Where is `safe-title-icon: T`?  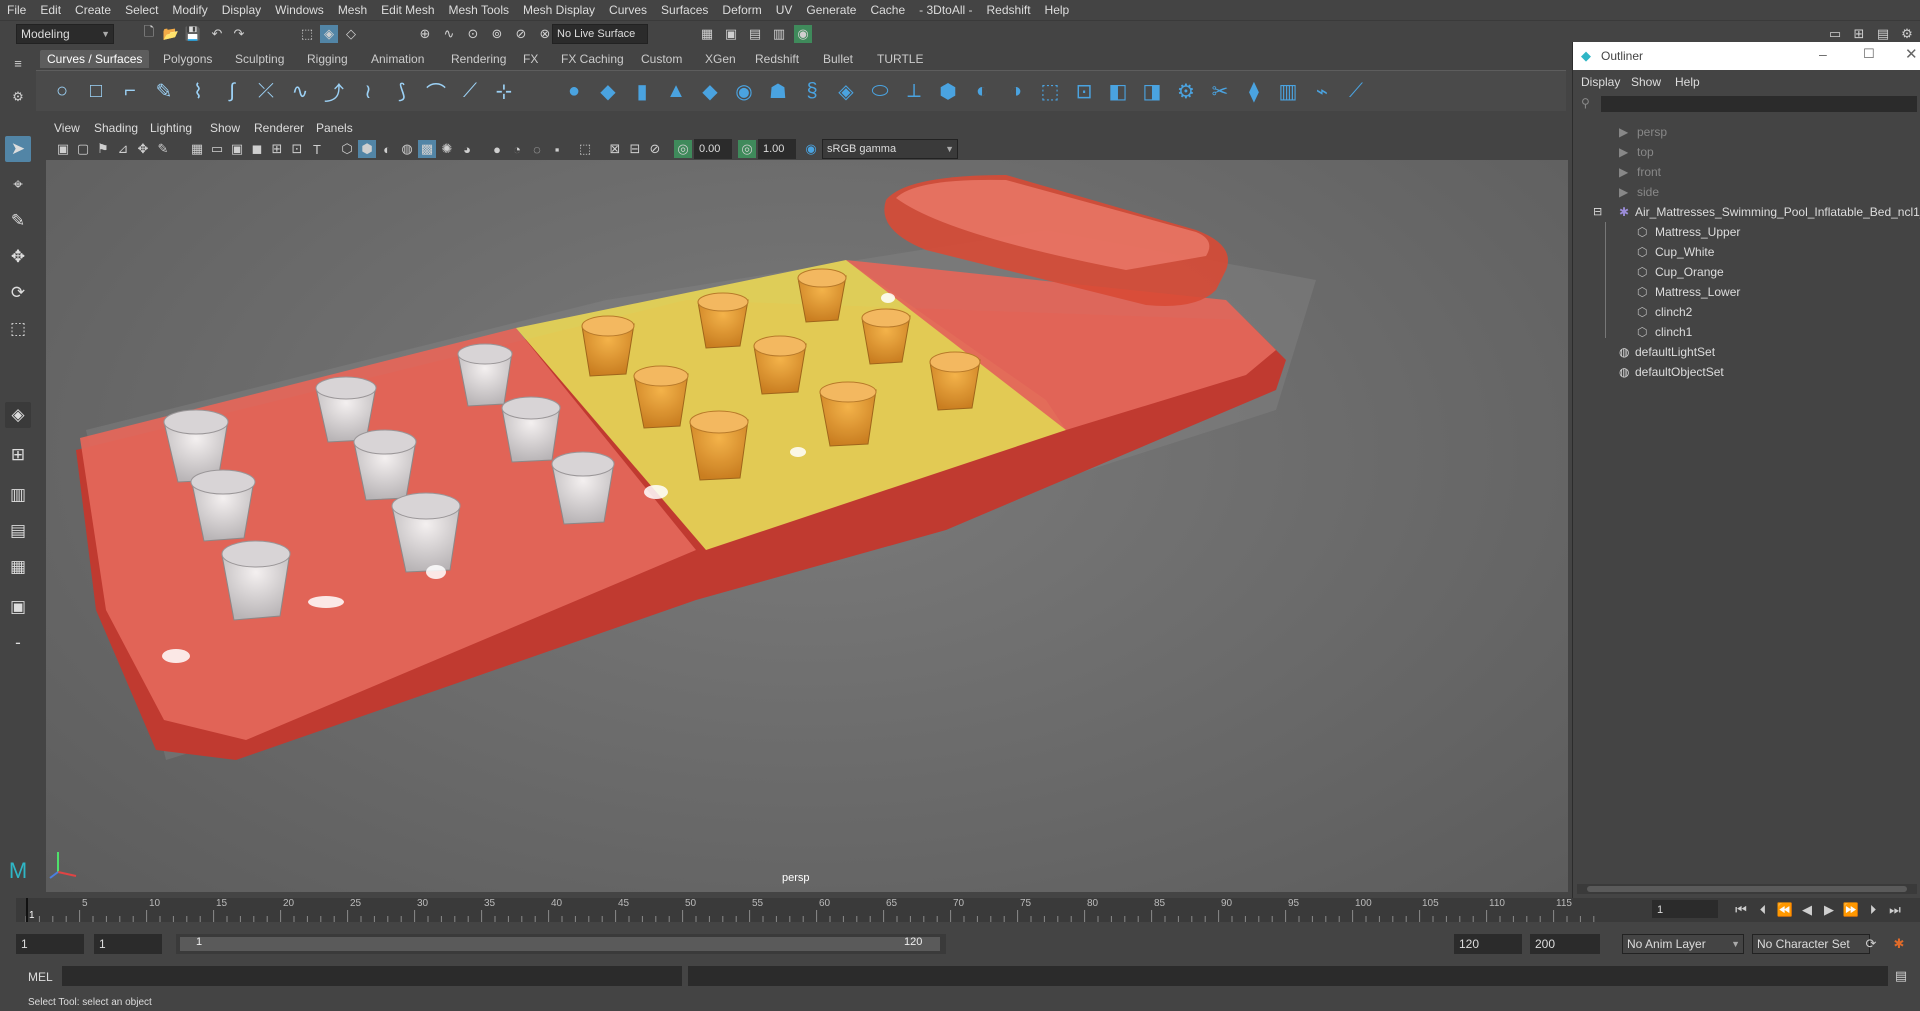
safe-title-icon: T is located at coordinates (317, 149).